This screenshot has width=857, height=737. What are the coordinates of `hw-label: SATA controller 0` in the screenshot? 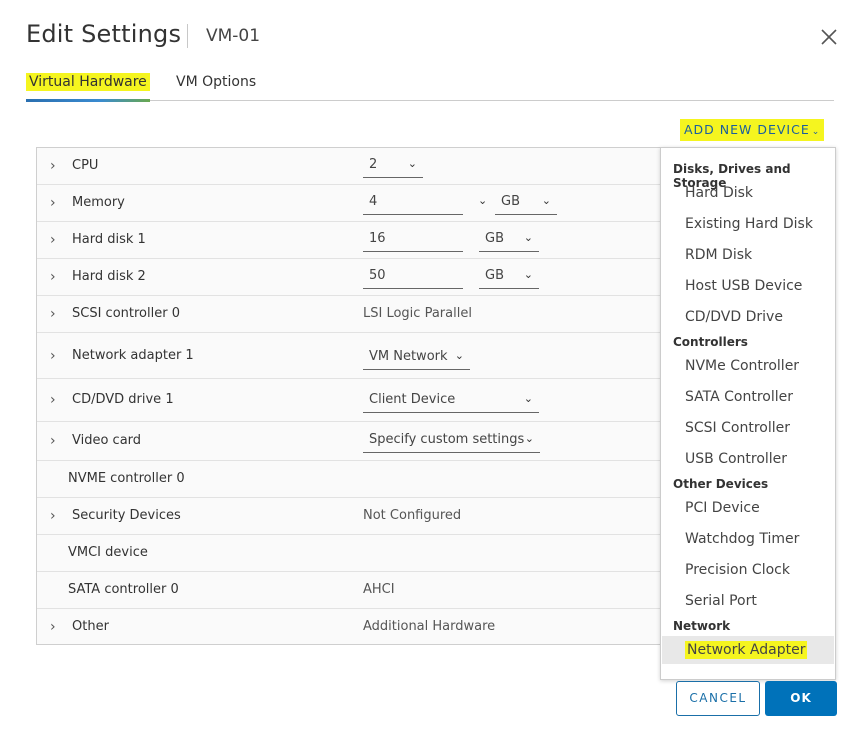 It's located at (123, 589).